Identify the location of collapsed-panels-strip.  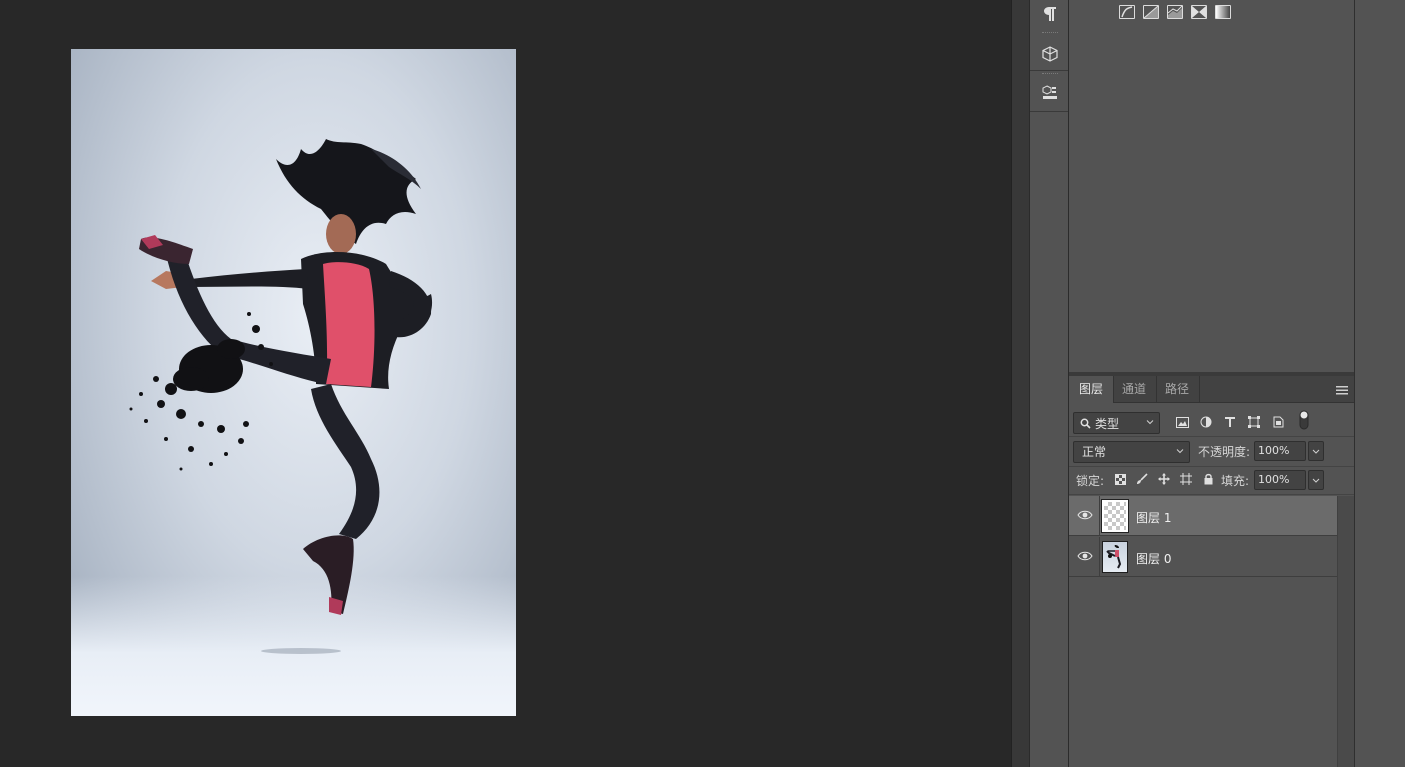
(1049, 383).